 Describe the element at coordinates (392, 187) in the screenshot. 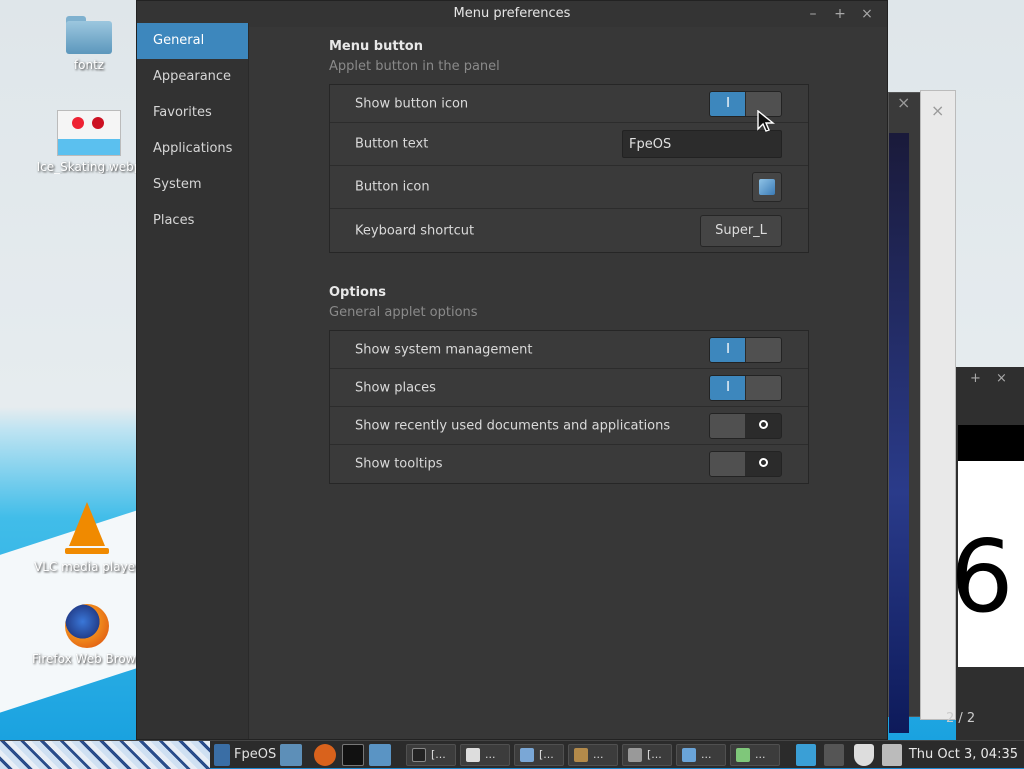

I see `row-label: Button icon` at that location.